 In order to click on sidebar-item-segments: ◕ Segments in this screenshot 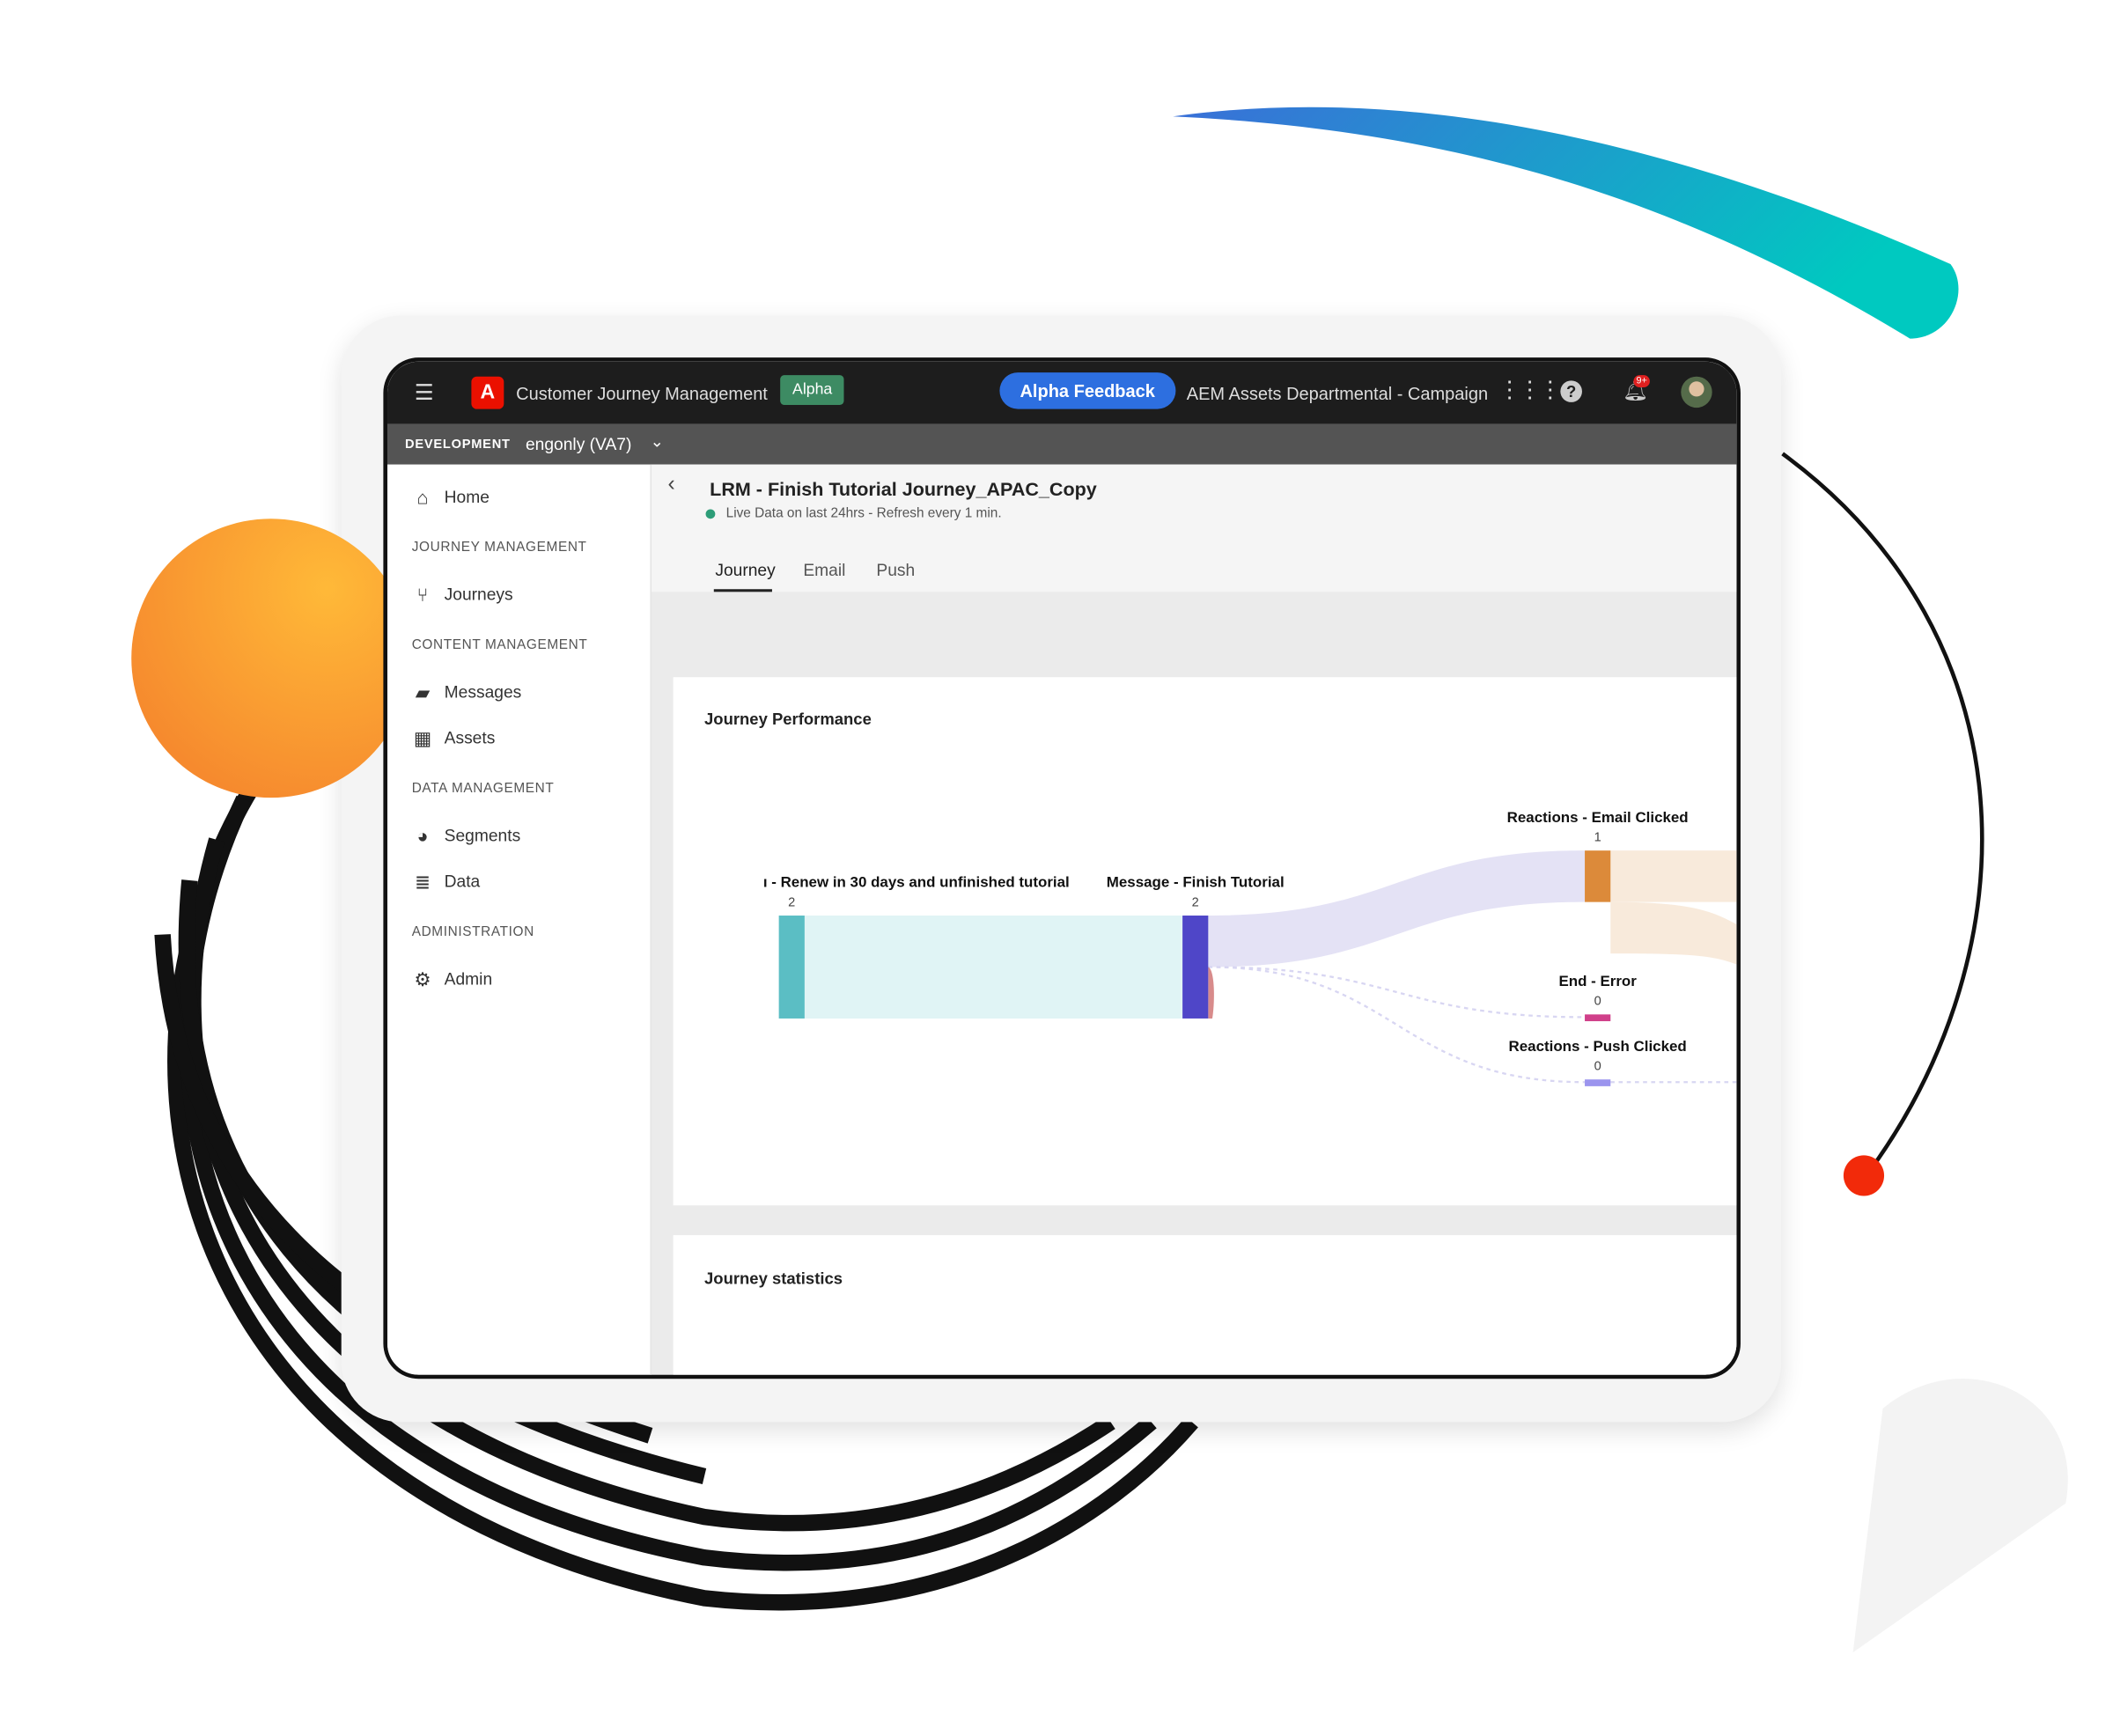, I will do `click(466, 835)`.